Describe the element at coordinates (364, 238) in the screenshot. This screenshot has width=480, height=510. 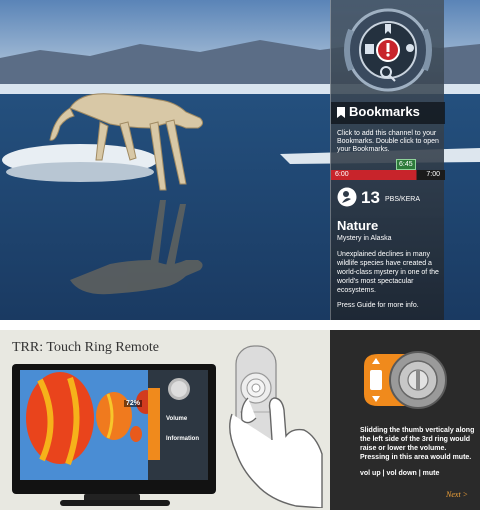
I see `program-subtitle: Mystery in Alaska` at that location.